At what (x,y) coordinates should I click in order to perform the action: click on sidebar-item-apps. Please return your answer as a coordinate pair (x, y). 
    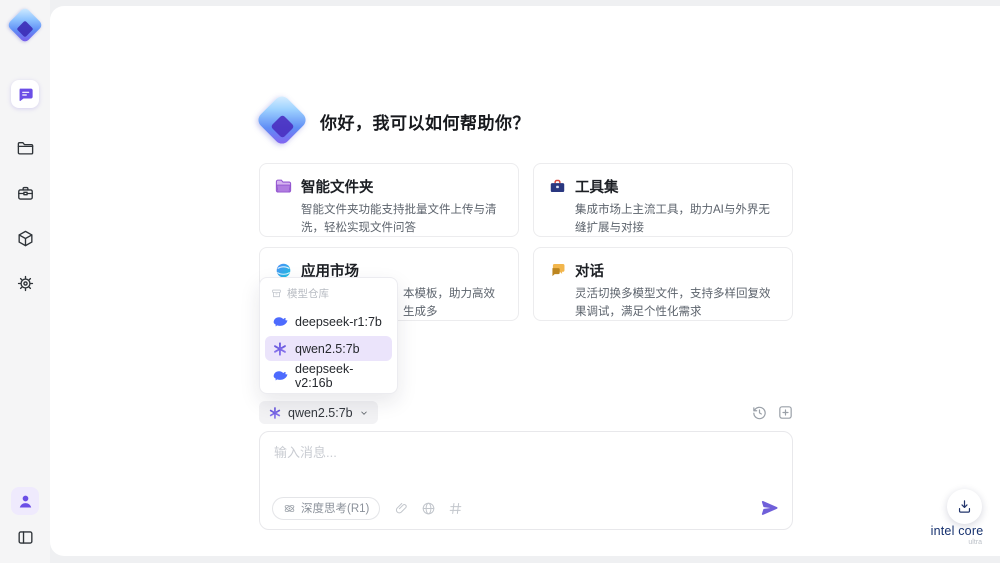
    Looking at the image, I should click on (25, 238).